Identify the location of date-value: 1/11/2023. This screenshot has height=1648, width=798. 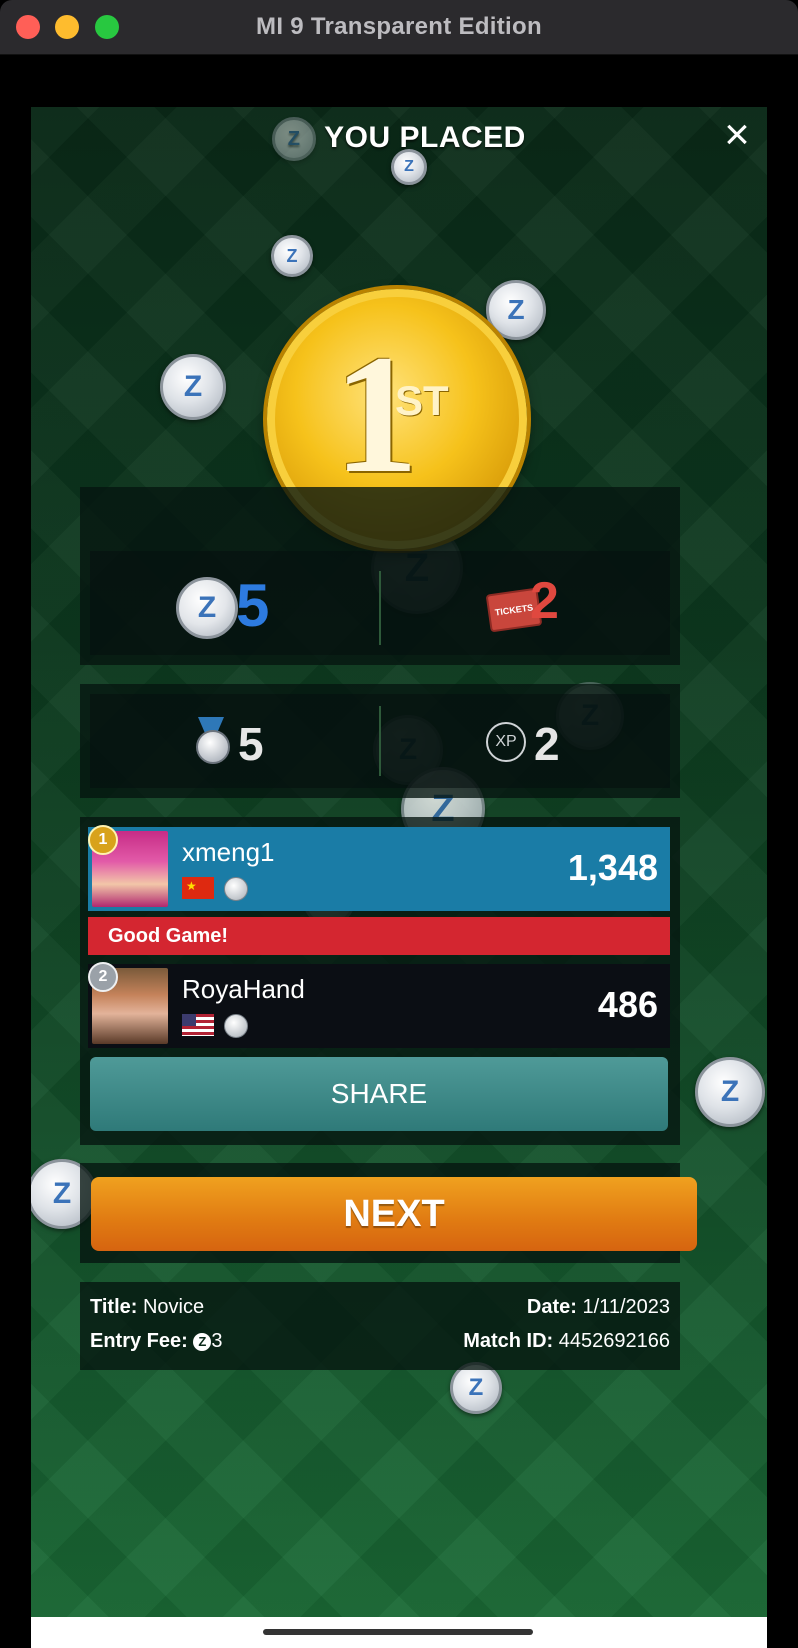
(626, 1307).